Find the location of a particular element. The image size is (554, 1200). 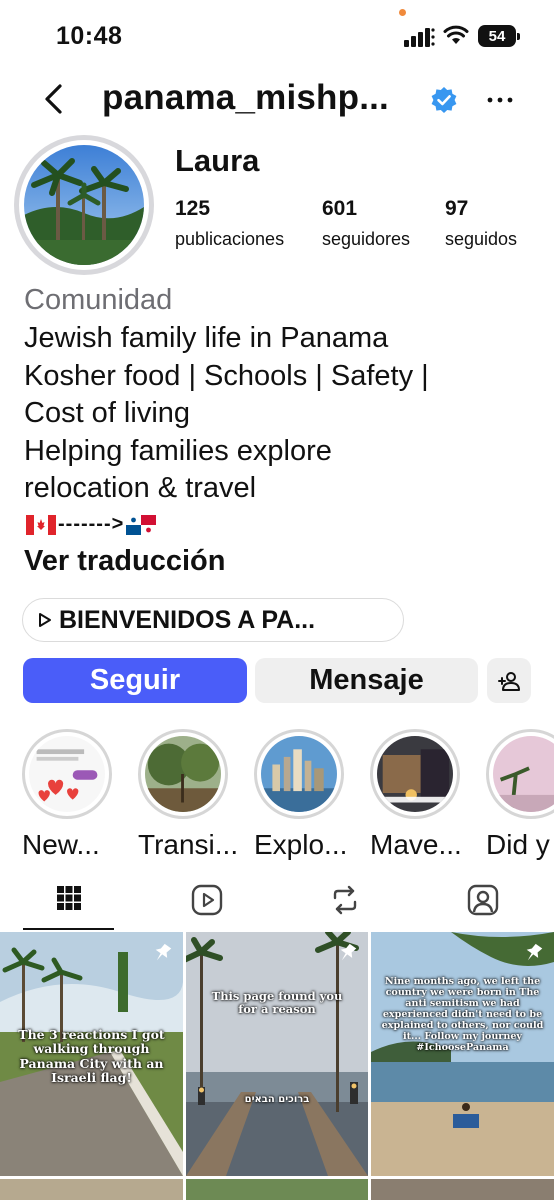

profile-avatar is located at coordinates (84, 205).